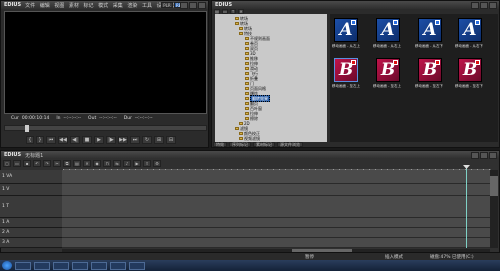 Image resolution: width=500 pixels, height=271 pixels. What do you see at coordinates (147, 163) in the screenshot?
I see `export-icon: ⇪` at bounding box center [147, 163].